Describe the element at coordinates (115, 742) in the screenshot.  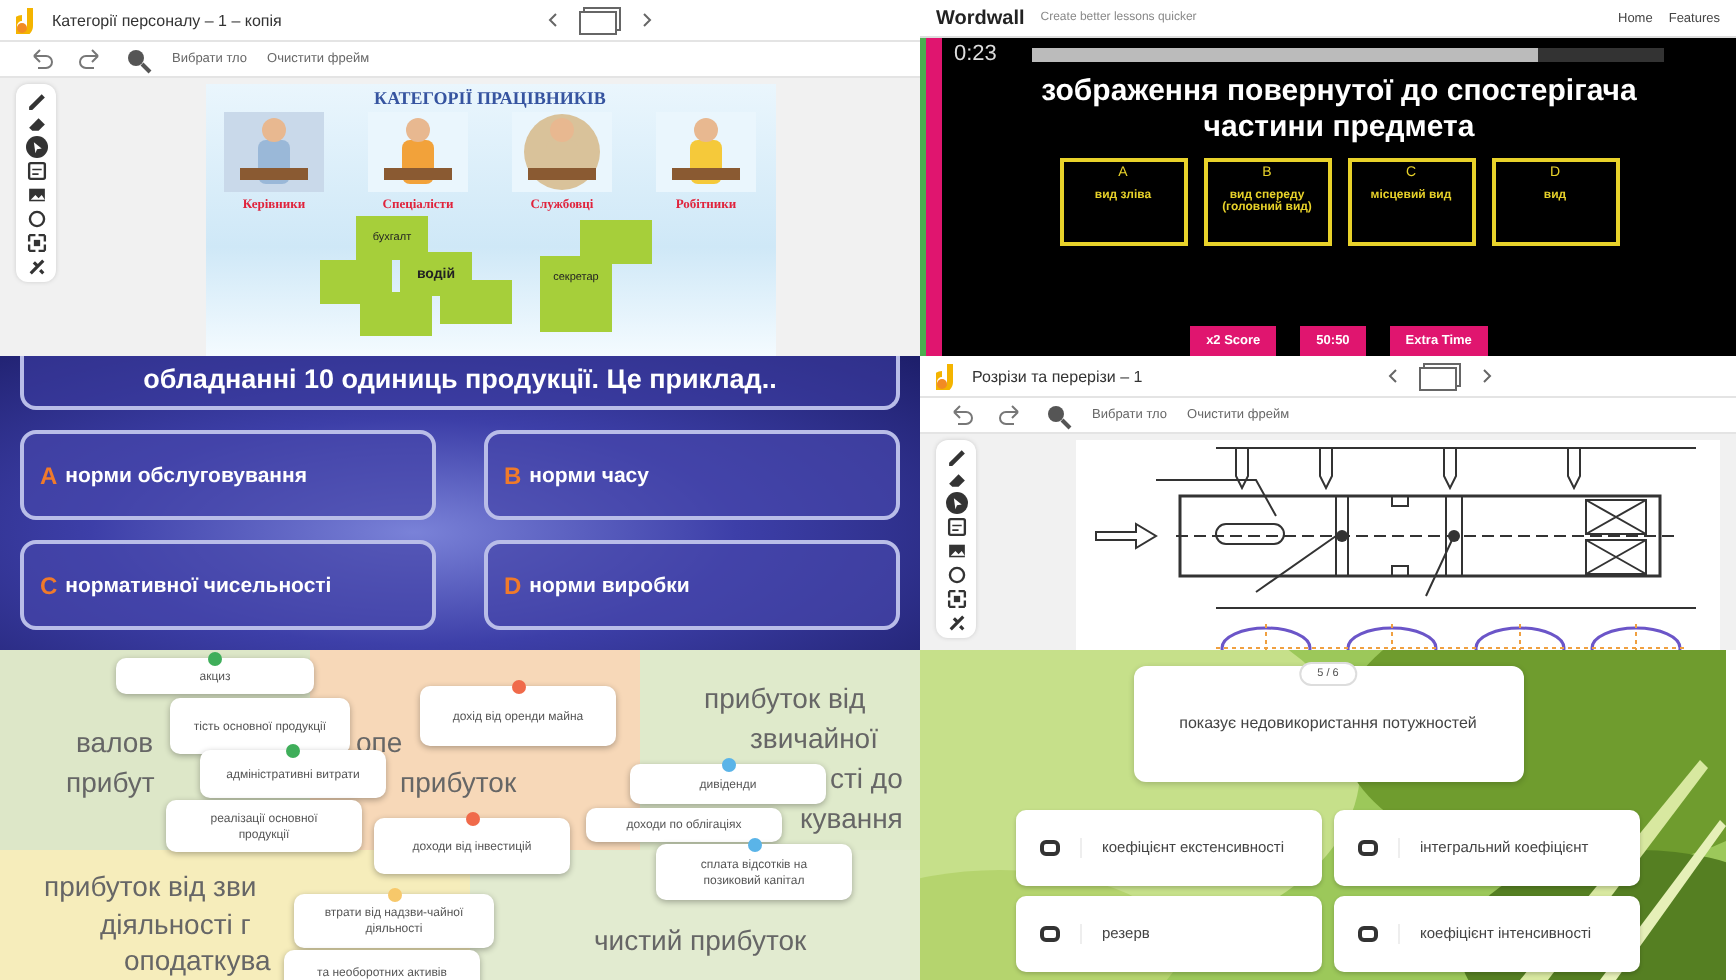
I see `category-label: валов` at that location.